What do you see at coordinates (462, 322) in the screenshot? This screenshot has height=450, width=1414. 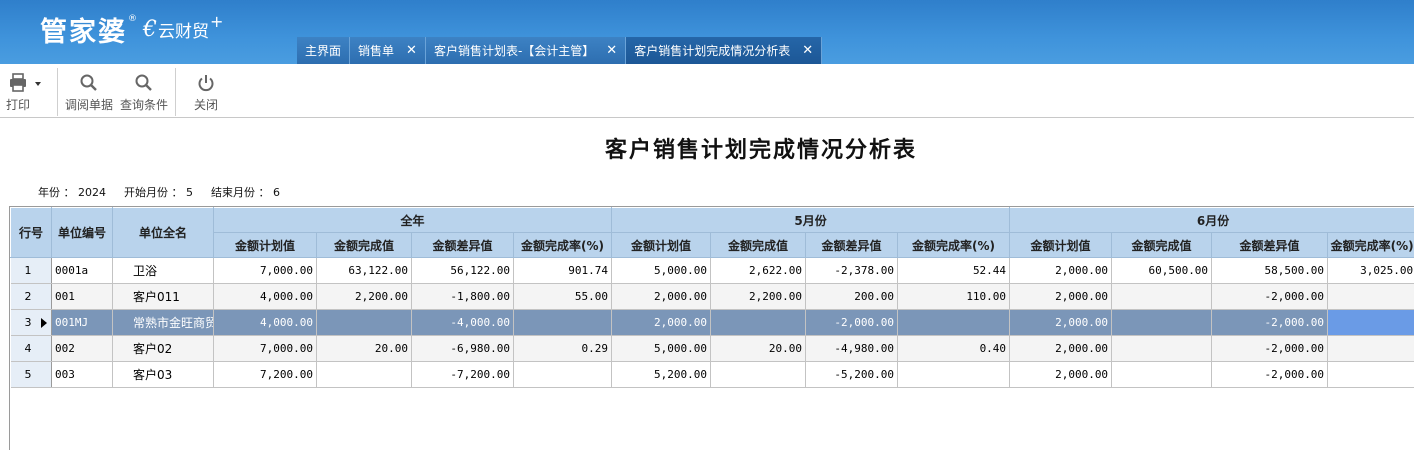 I see `value-cell: -4,000.00` at bounding box center [462, 322].